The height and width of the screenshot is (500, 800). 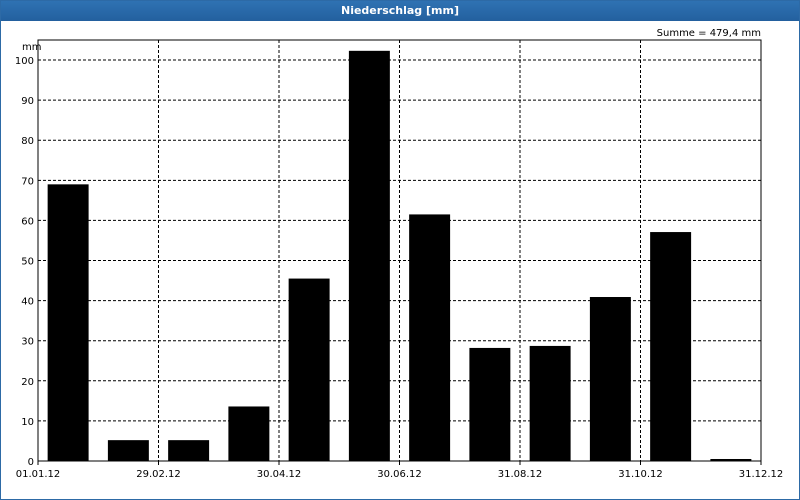 I want to click on bar-sep, so click(x=550, y=403).